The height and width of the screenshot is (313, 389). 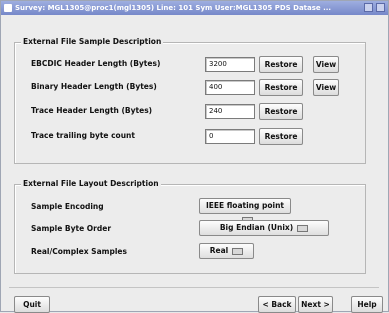 I want to click on trailing-byte-input: 0, so click(x=230, y=136).